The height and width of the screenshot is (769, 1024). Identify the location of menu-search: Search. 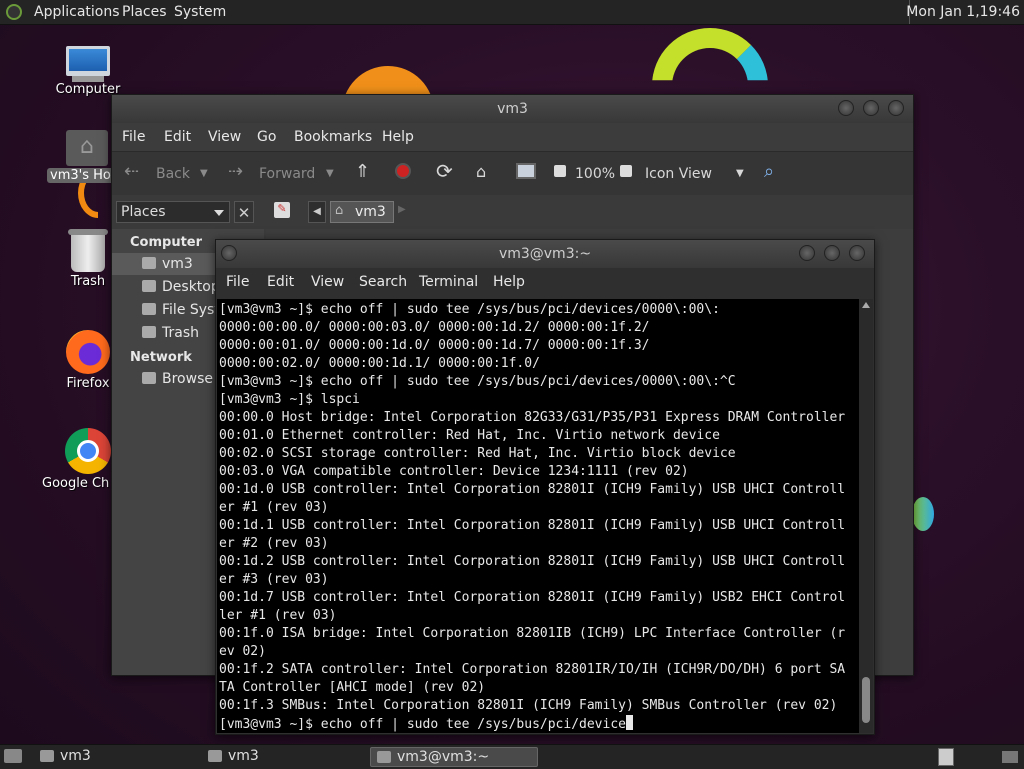
(383, 282).